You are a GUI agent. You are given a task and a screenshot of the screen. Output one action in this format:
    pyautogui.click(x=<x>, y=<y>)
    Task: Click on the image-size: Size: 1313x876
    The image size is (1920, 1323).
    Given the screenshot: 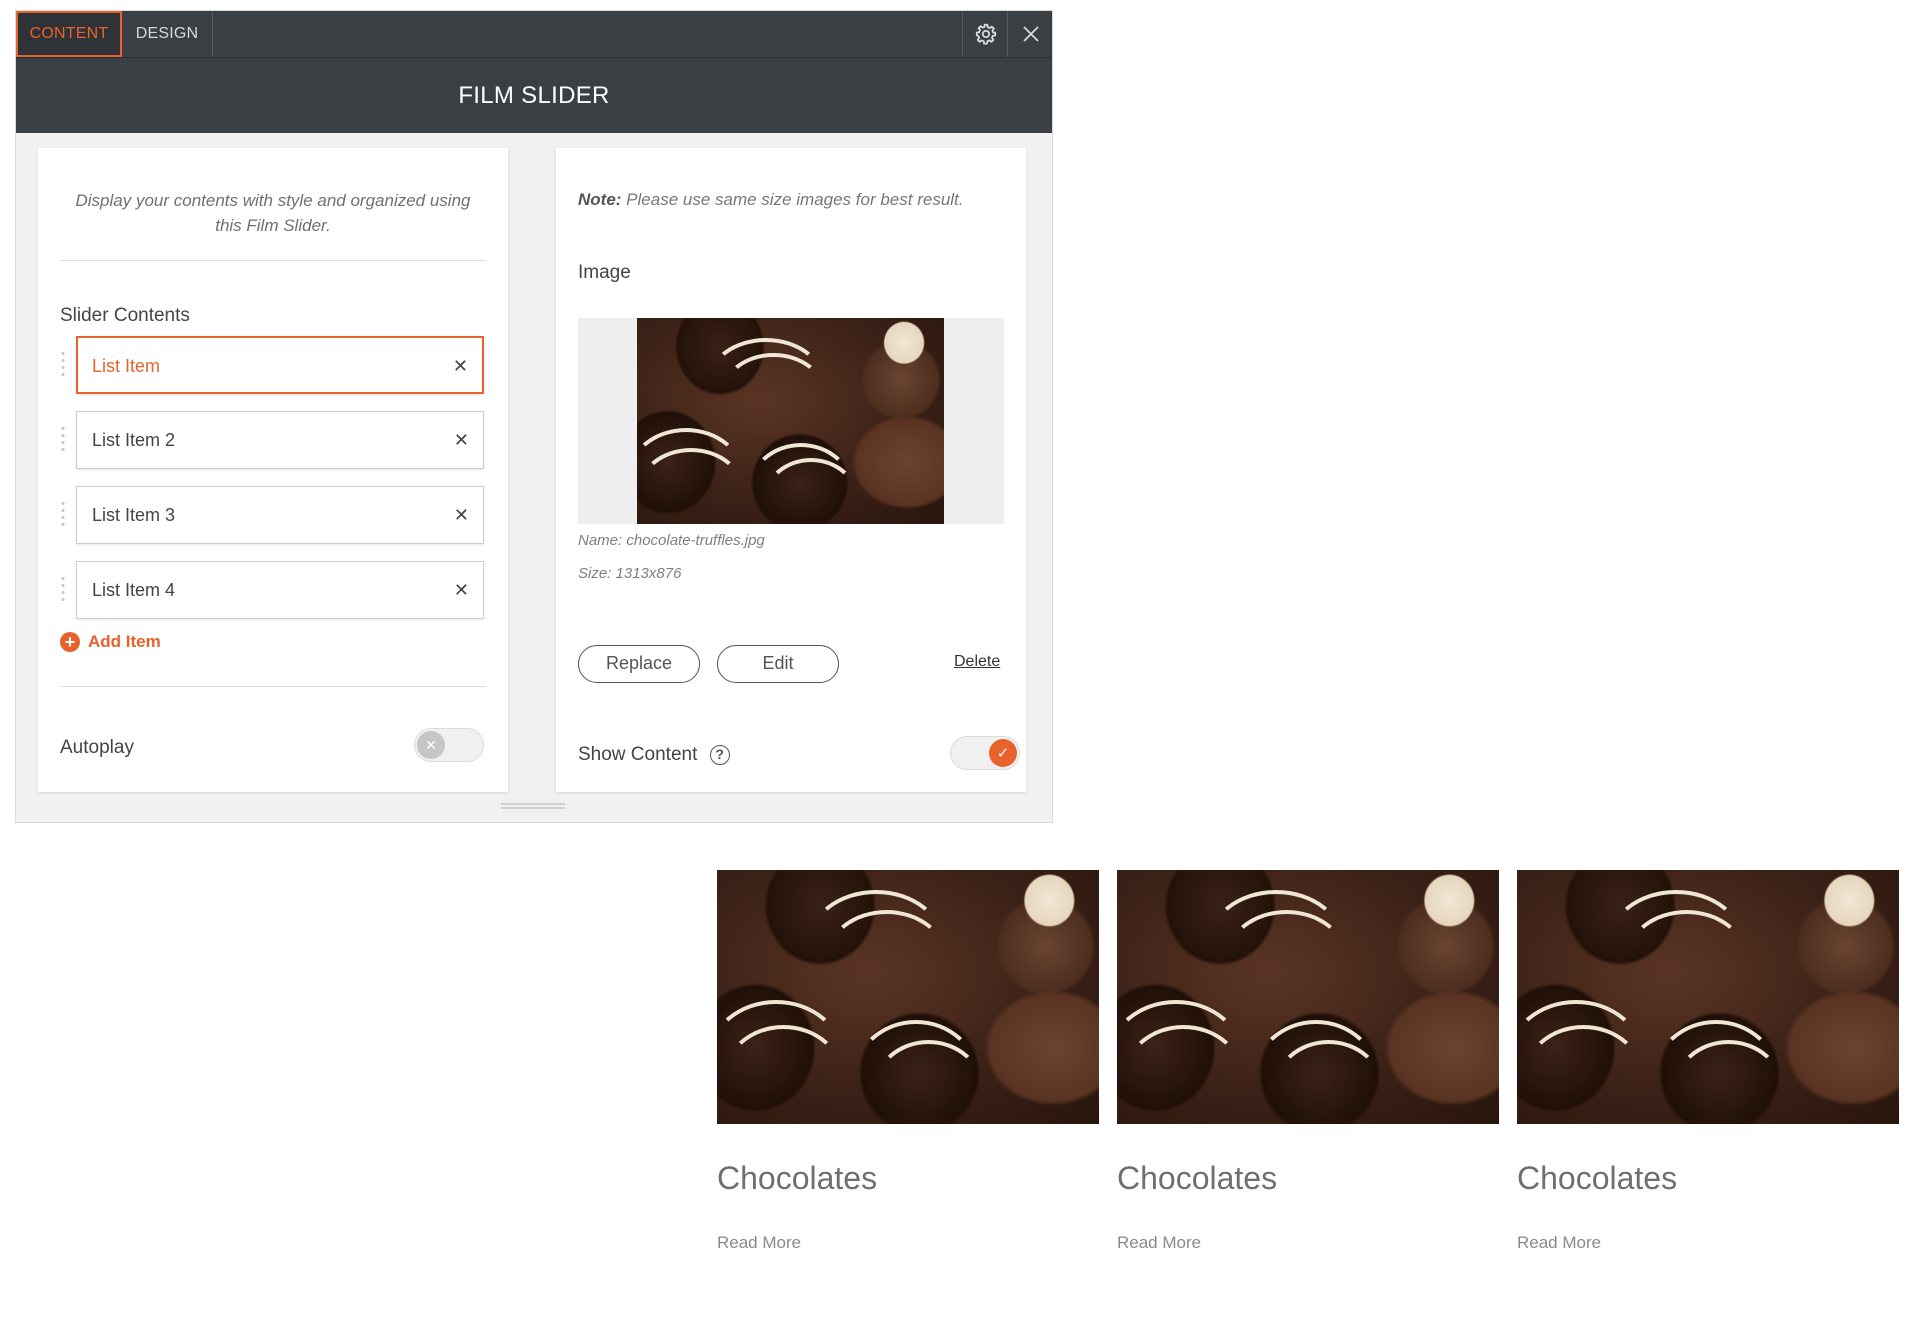 What is the action you would take?
    pyautogui.click(x=630, y=573)
    